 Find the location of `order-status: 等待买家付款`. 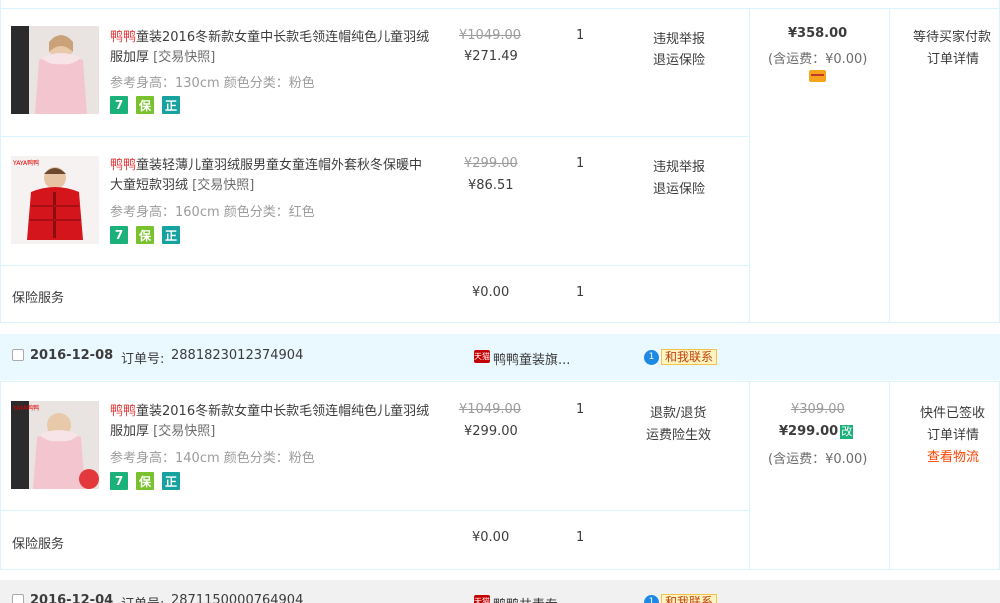

order-status: 等待买家付款 is located at coordinates (952, 37).